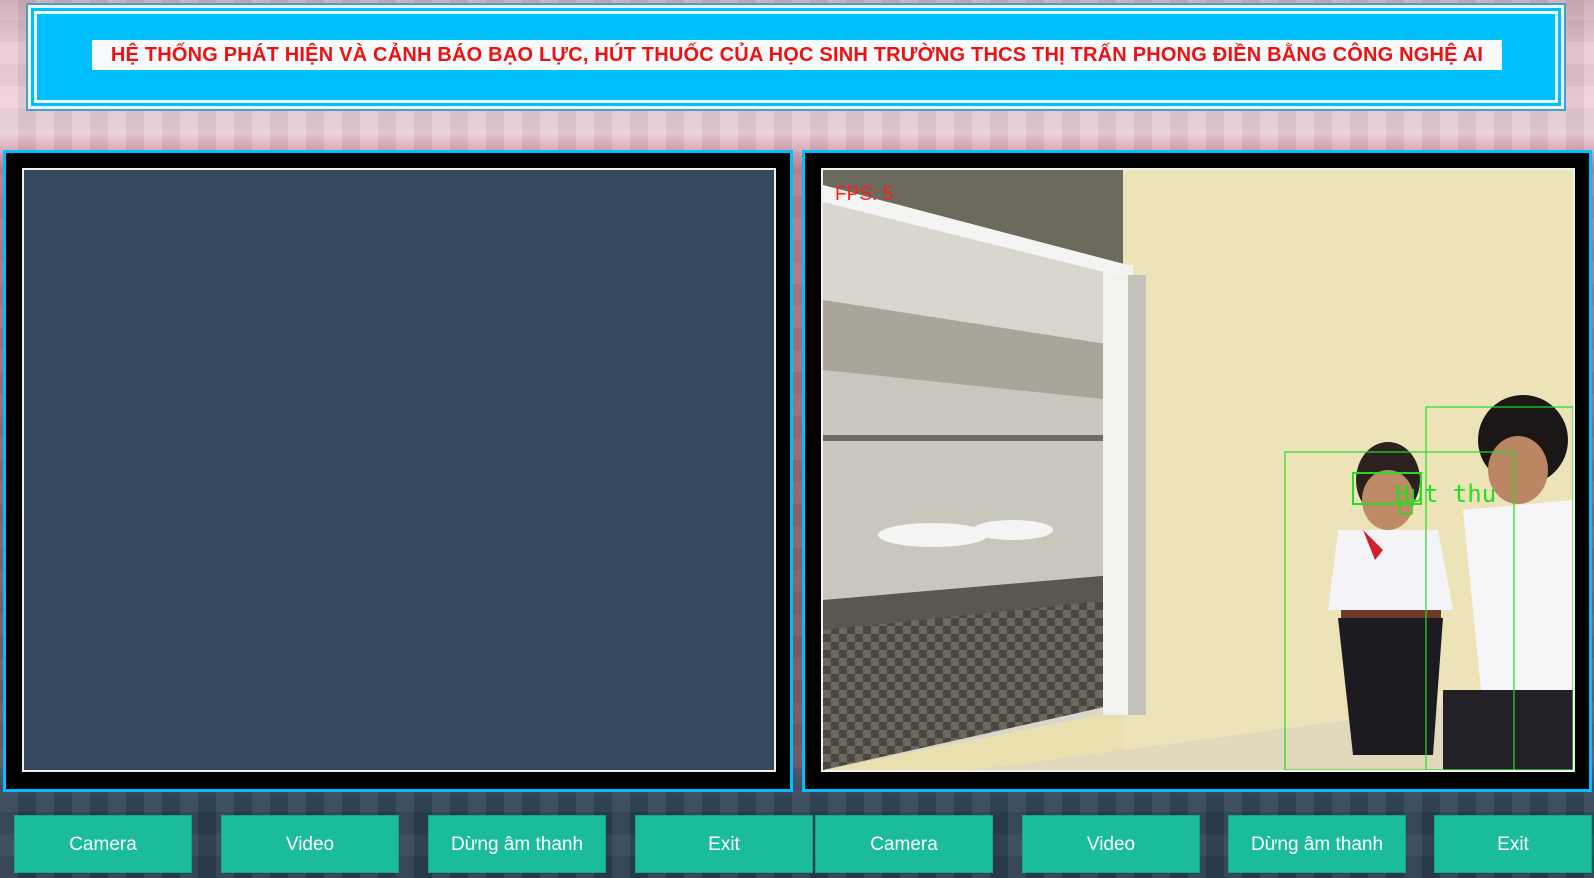 The image size is (1594, 878). Describe the element at coordinates (864, 194) in the screenshot. I see `fps-counter: FPS: 5` at that location.